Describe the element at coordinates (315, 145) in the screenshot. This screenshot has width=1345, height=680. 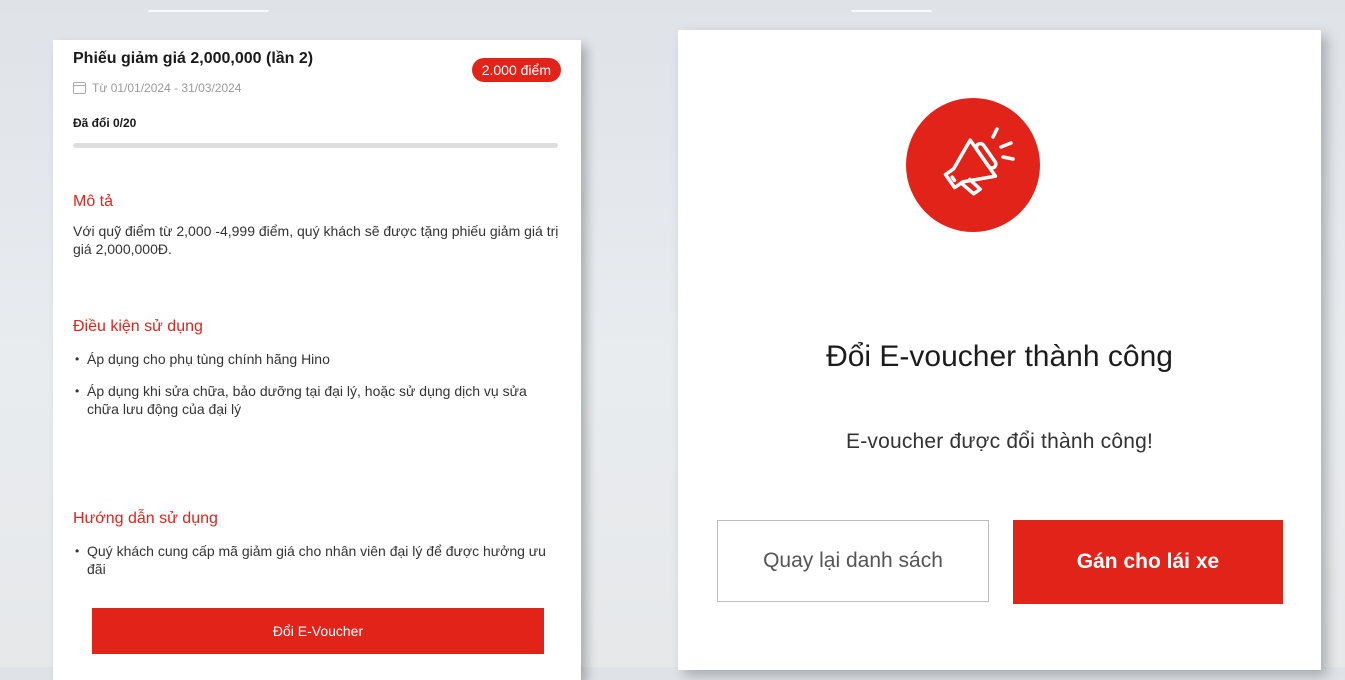
I see `redeem-progress-bar` at that location.